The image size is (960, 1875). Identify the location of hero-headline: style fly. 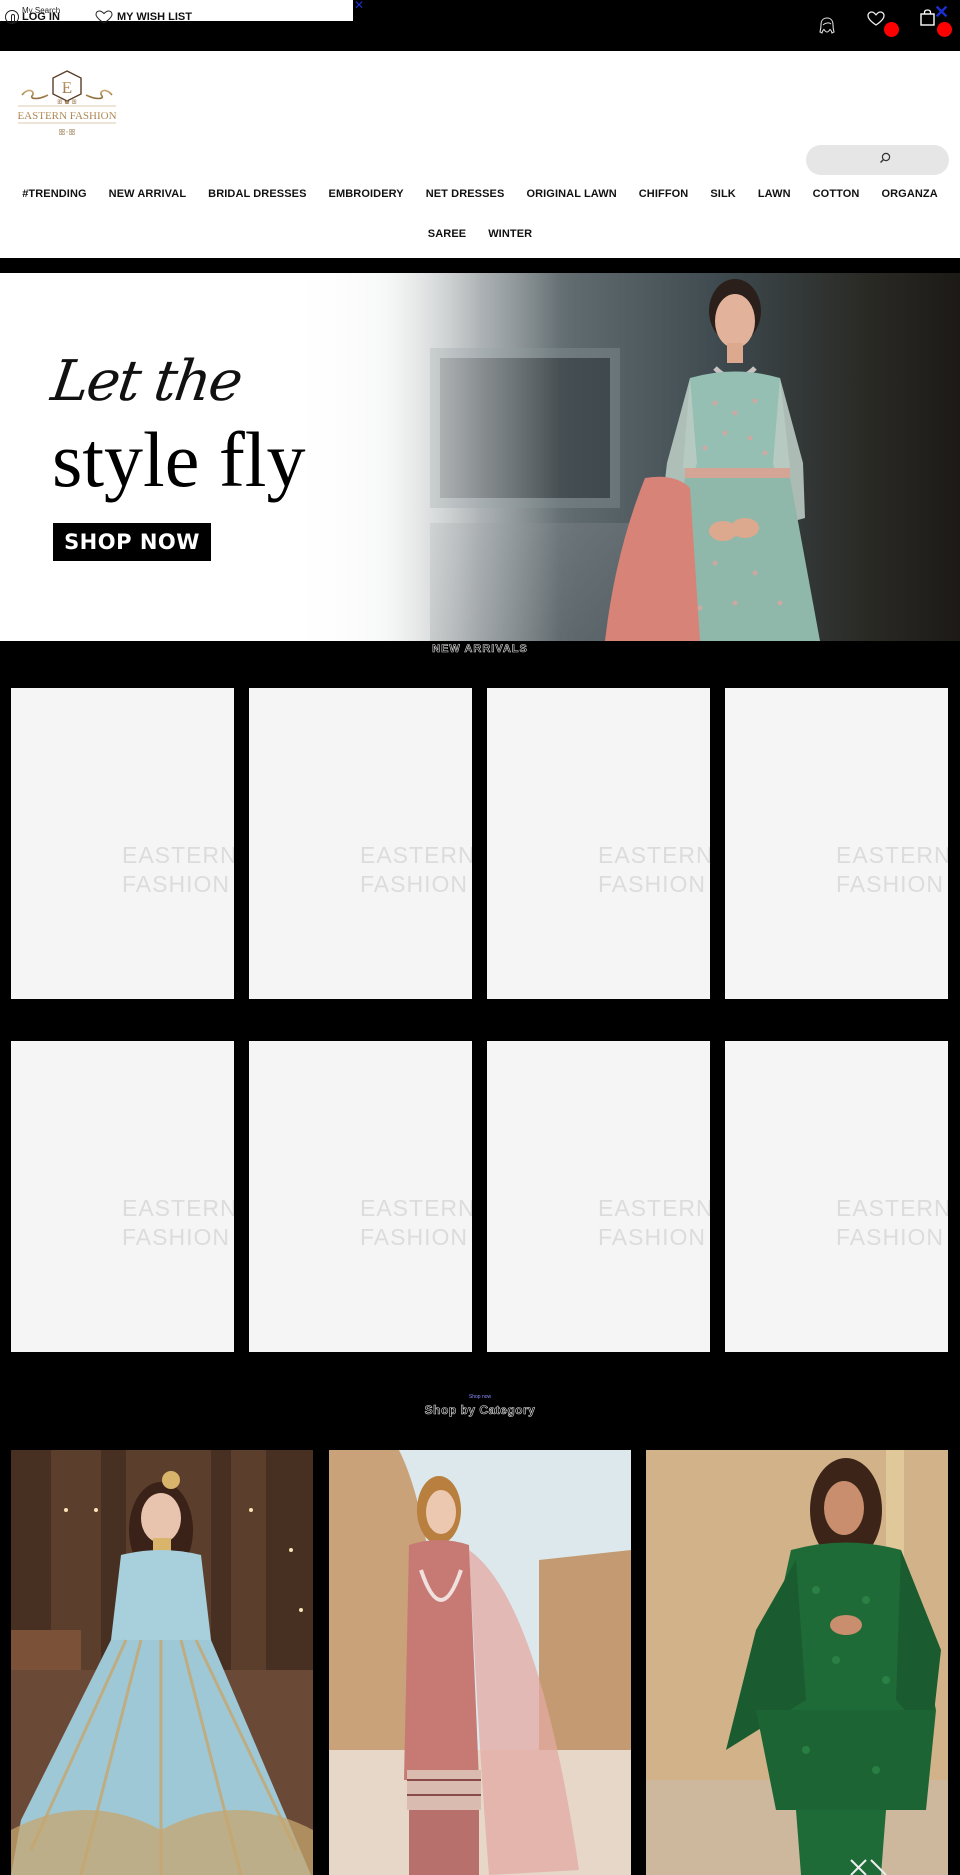
(179, 459).